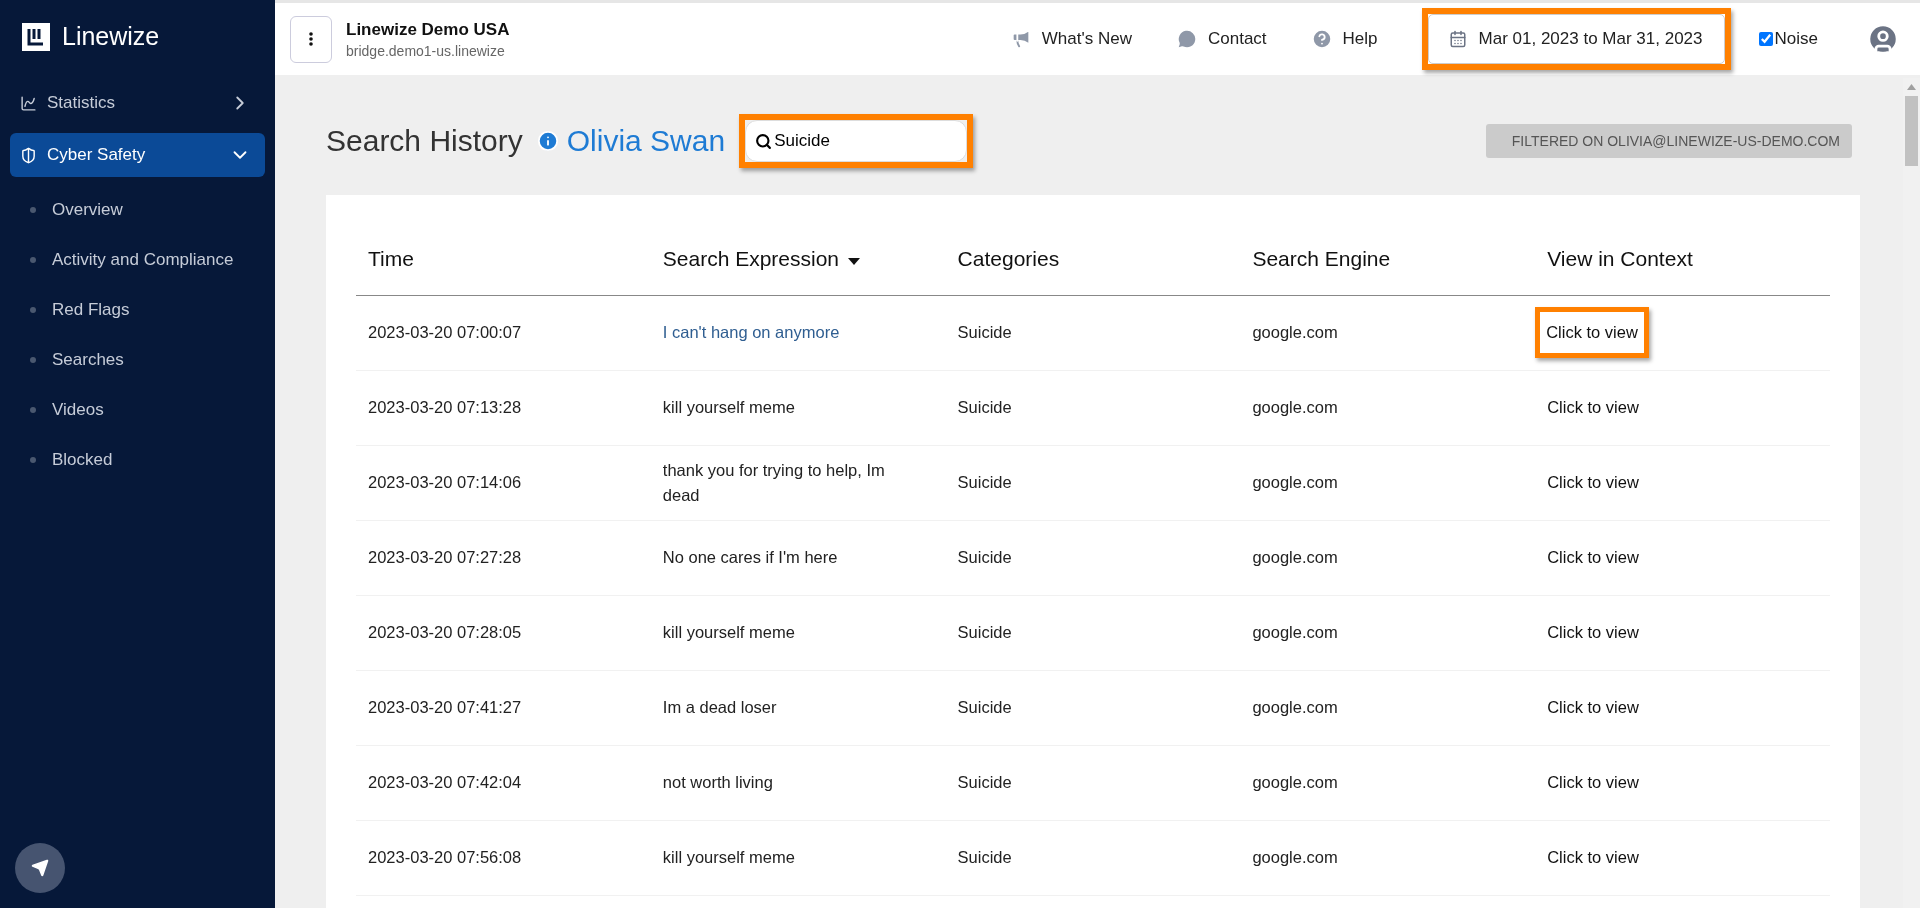 The width and height of the screenshot is (1920, 908). Describe the element at coordinates (1321, 39) in the screenshot. I see `help-icon` at that location.